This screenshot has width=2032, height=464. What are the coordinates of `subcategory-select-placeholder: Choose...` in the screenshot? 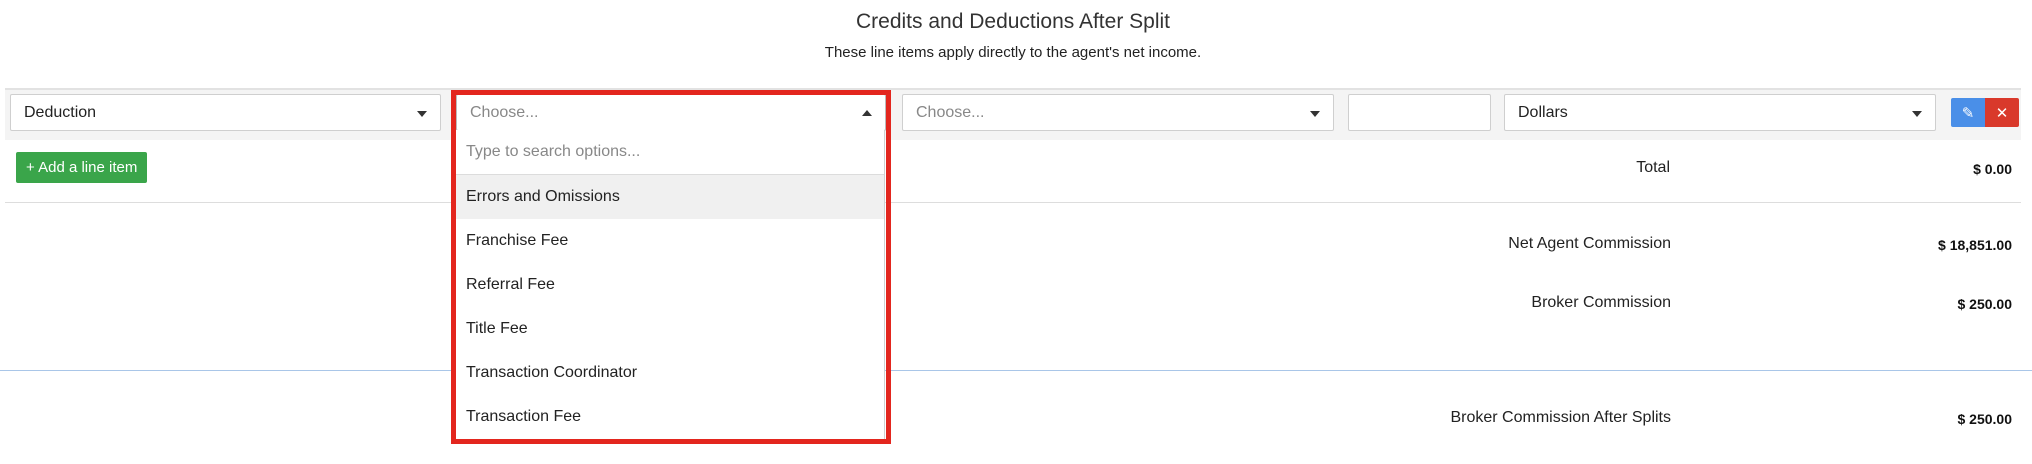 It's located at (950, 112).